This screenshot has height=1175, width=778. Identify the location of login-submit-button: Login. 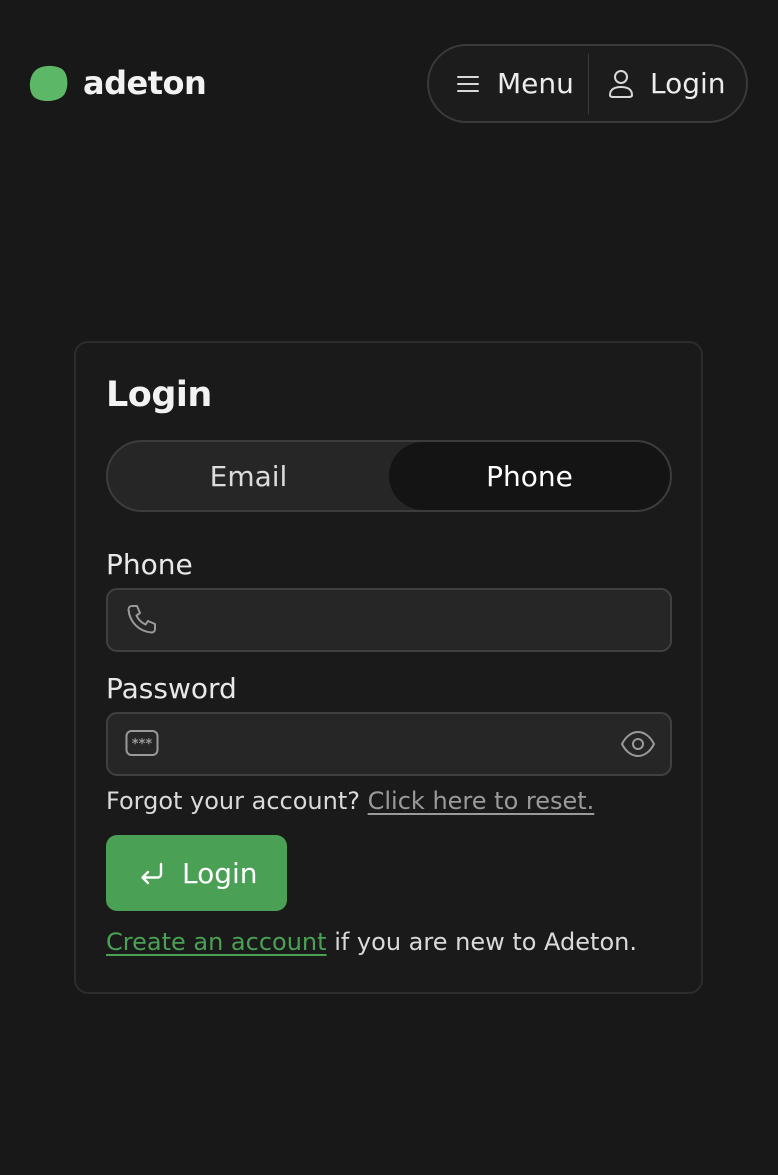
(196, 873).